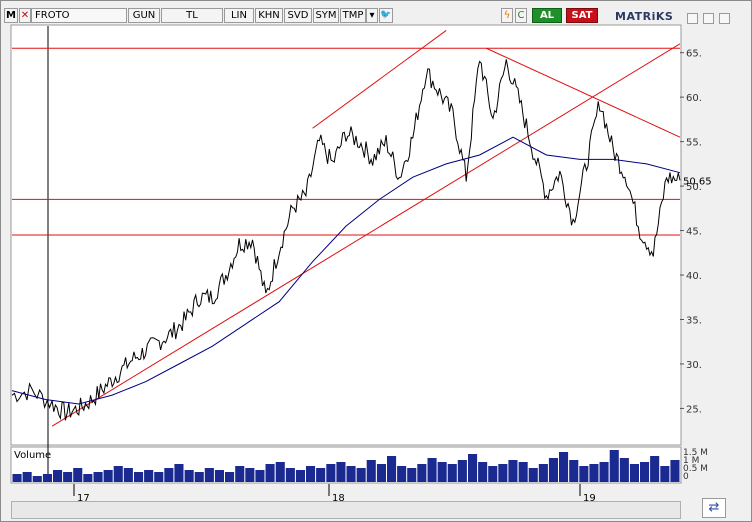  I want to click on y-tick-label: 35., so click(694, 320).